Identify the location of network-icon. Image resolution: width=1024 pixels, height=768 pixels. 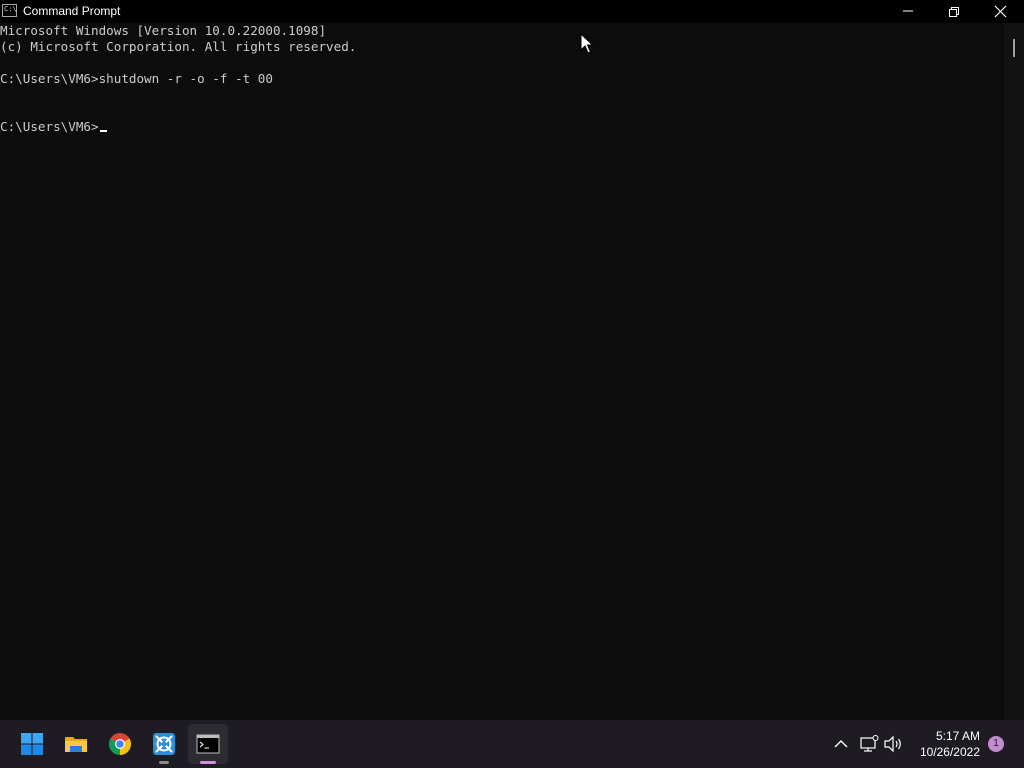
(869, 744).